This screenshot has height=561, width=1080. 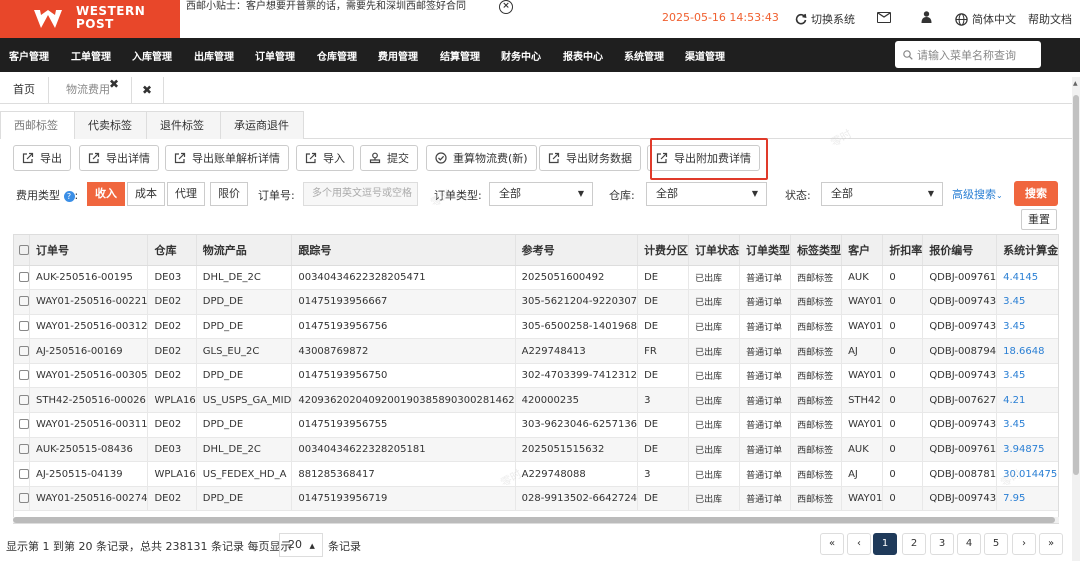 I want to click on tab-resale-label: 代卖标签, so click(x=110, y=125).